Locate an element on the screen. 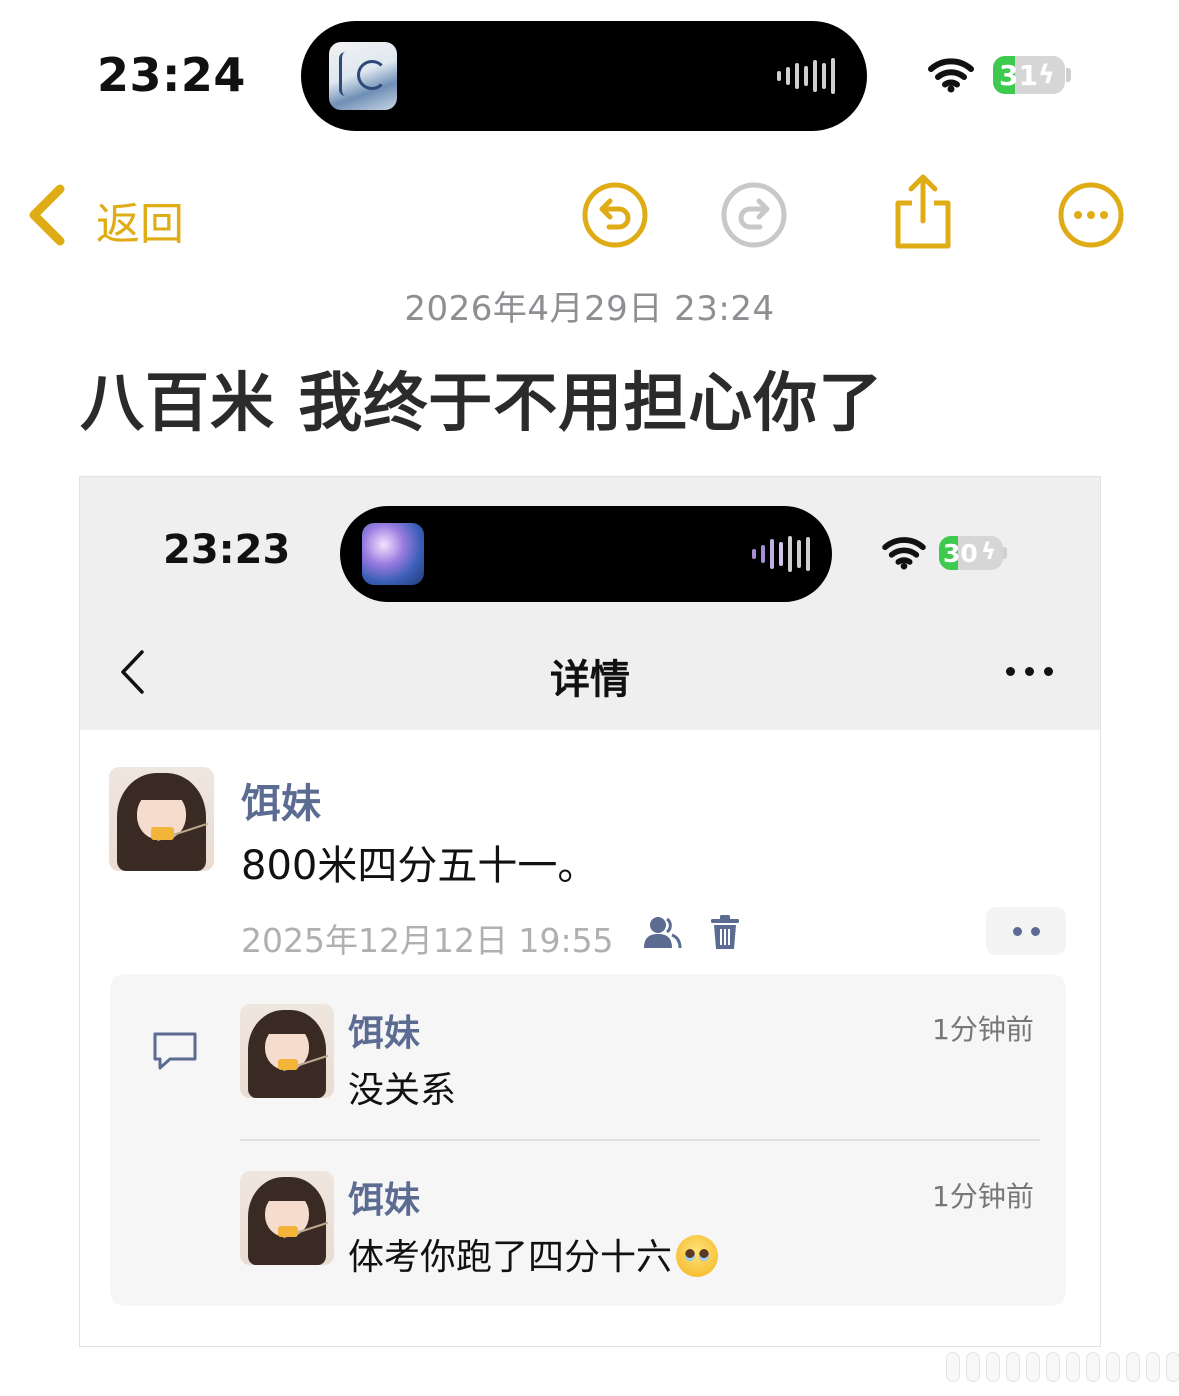 This screenshot has height=1396, width=1179. album-art-thumbnail is located at coordinates (363, 76).